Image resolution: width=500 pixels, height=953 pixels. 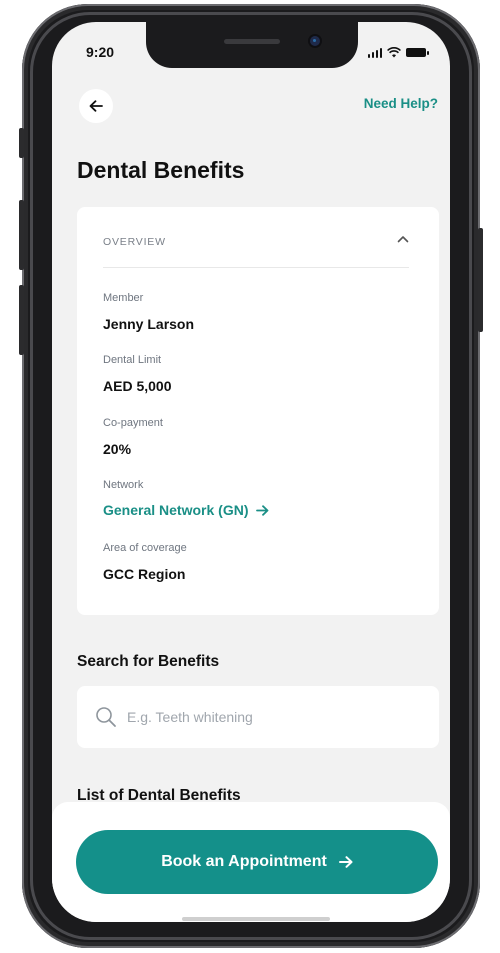 I want to click on network-link: General Network (GN), so click(x=186, y=510).